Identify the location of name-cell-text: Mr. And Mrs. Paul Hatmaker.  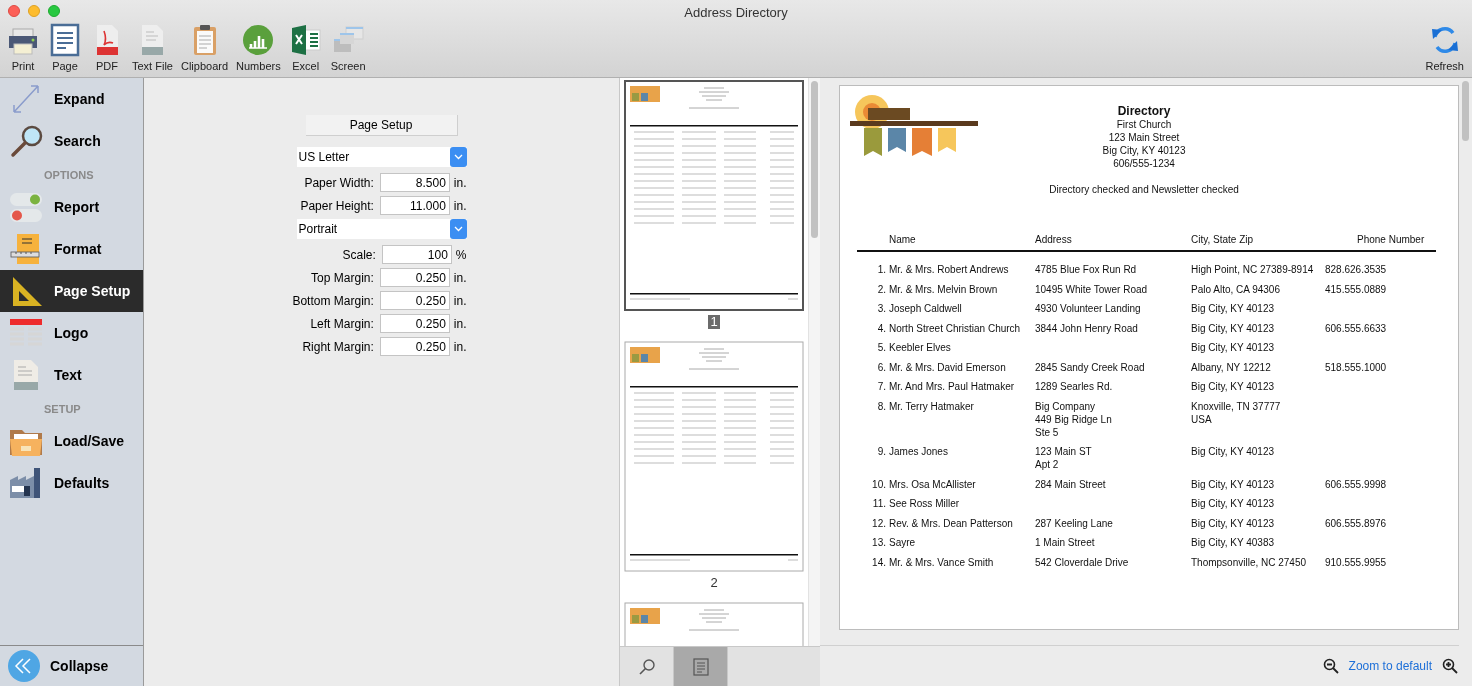
(952, 387).